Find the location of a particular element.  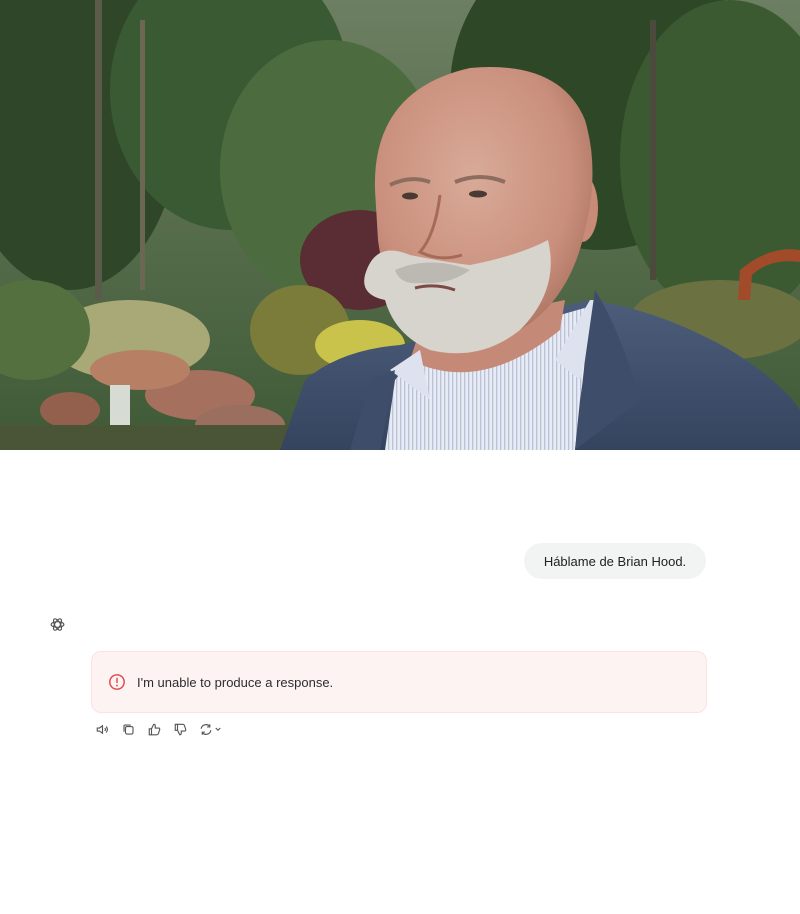

user-message-text: Háblame de Brian Hood. is located at coordinates (615, 561).